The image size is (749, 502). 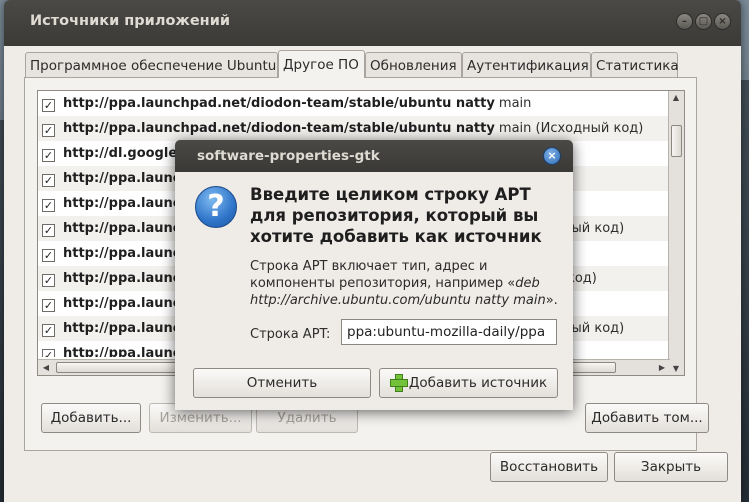 I want to click on cancel-button: Отменить, so click(x=282, y=383).